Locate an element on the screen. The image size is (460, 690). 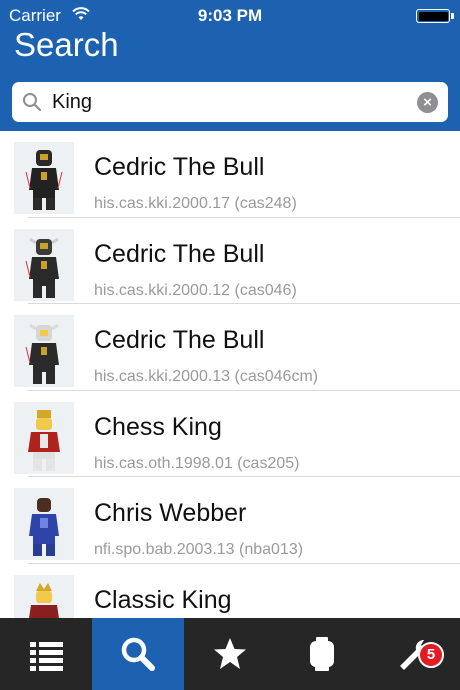
search-field: × is located at coordinates (230, 102).